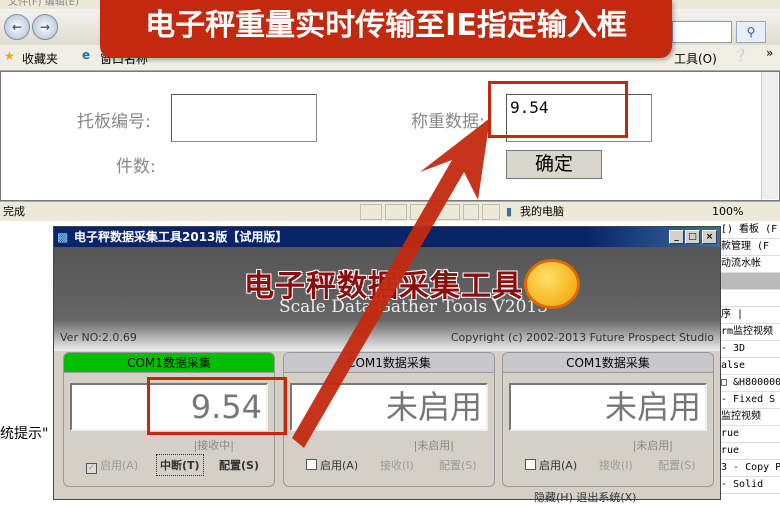 This screenshot has width=780, height=505. I want to click on headline-banner: 电子秤重量实时传输至IE指定输入框, so click(386, 29).